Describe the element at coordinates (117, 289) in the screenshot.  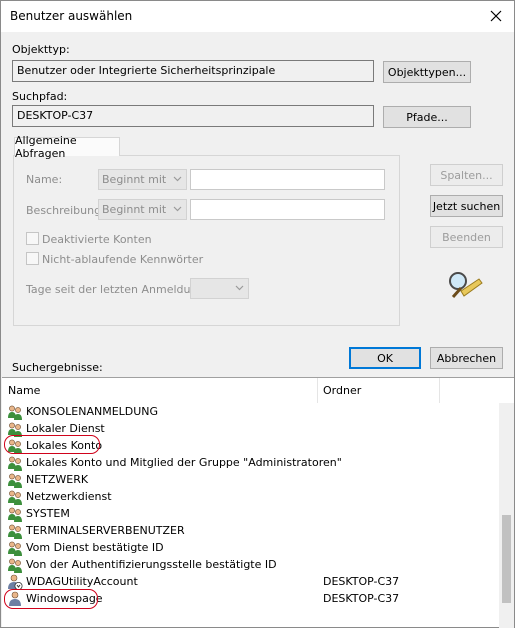
I see `days-since-logon-label: Tage seit der letzten Anmeldung:` at that location.